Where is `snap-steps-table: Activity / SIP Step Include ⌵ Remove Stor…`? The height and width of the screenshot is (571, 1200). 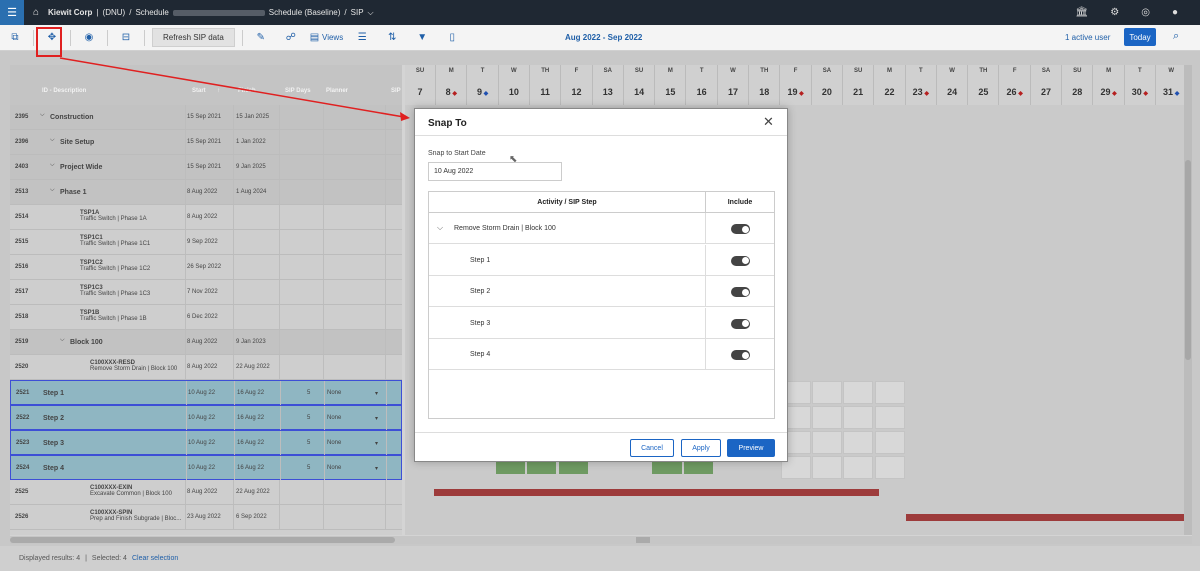
snap-steps-table: Activity / SIP Step Include ⌵ Remove Stor… is located at coordinates (601, 305).